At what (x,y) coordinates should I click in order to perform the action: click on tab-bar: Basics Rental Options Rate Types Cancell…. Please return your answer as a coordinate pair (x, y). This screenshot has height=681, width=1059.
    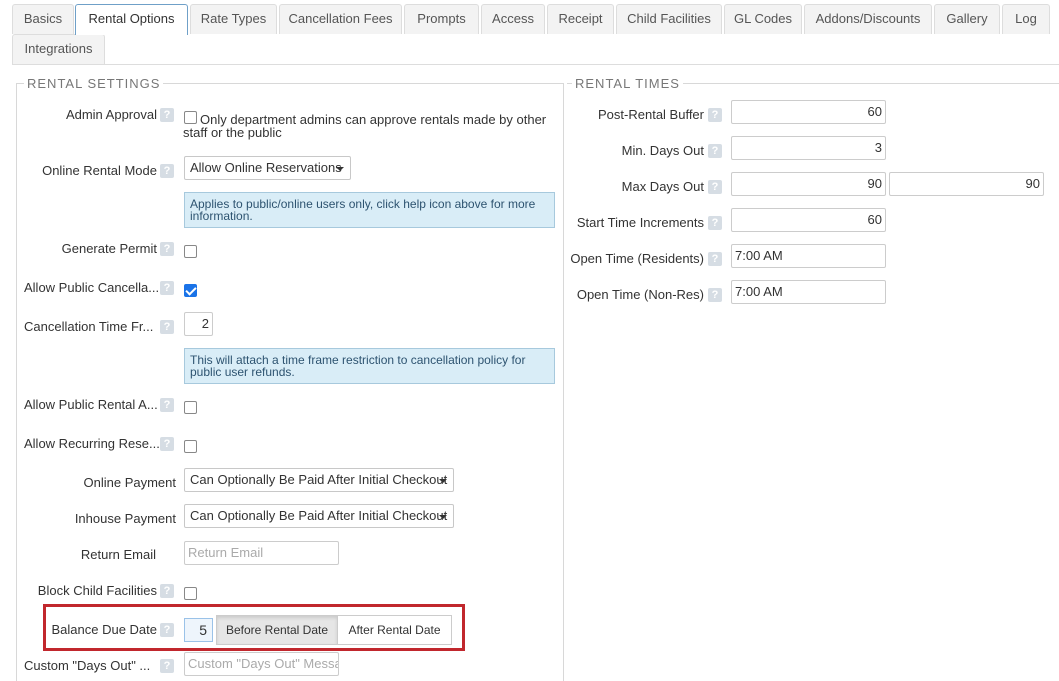
    Looking at the image, I should click on (535, 34).